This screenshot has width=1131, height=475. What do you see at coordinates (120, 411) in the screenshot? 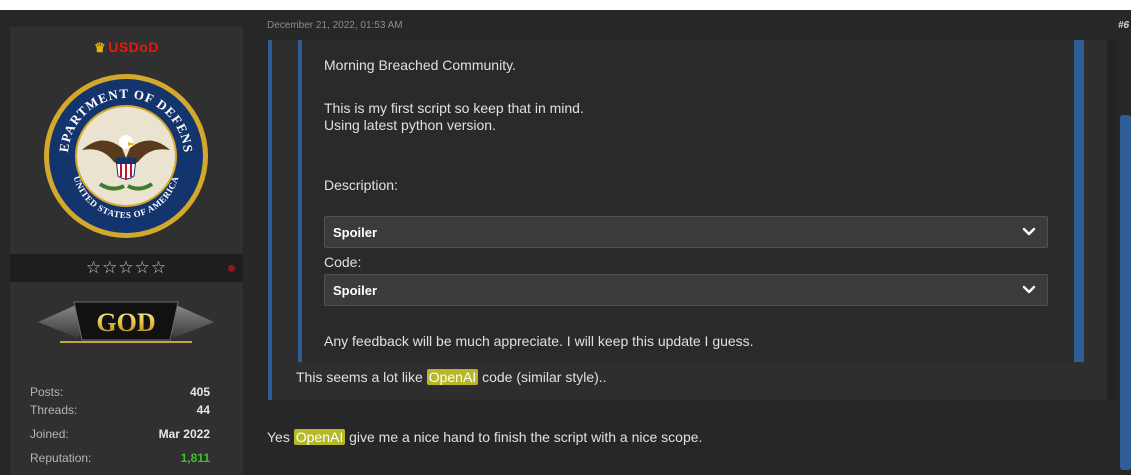
I see `stat-threads: Threads: 44` at bounding box center [120, 411].